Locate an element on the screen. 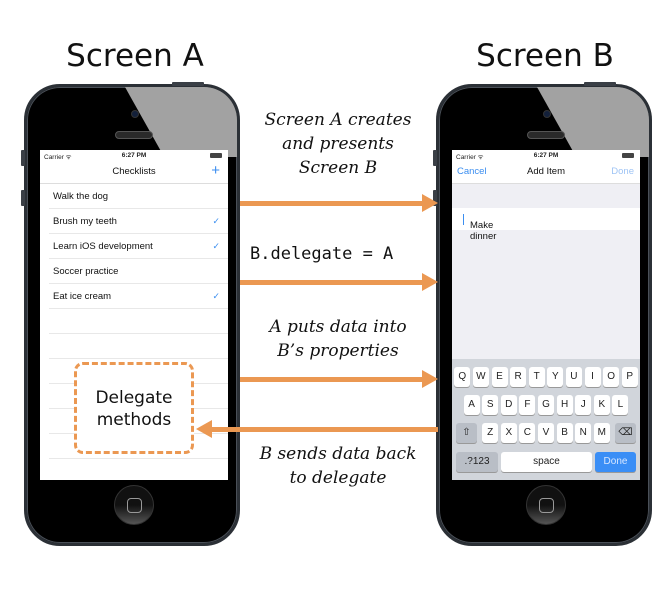  nav-title: Checklists is located at coordinates (134, 171).